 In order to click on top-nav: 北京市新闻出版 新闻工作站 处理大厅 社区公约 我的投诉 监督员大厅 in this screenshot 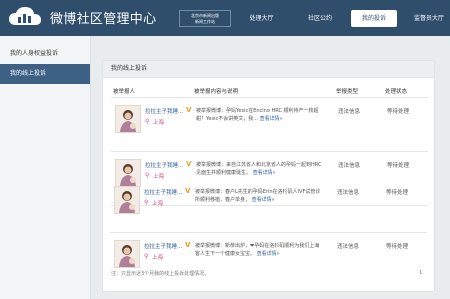, I will do `click(314, 18)`.